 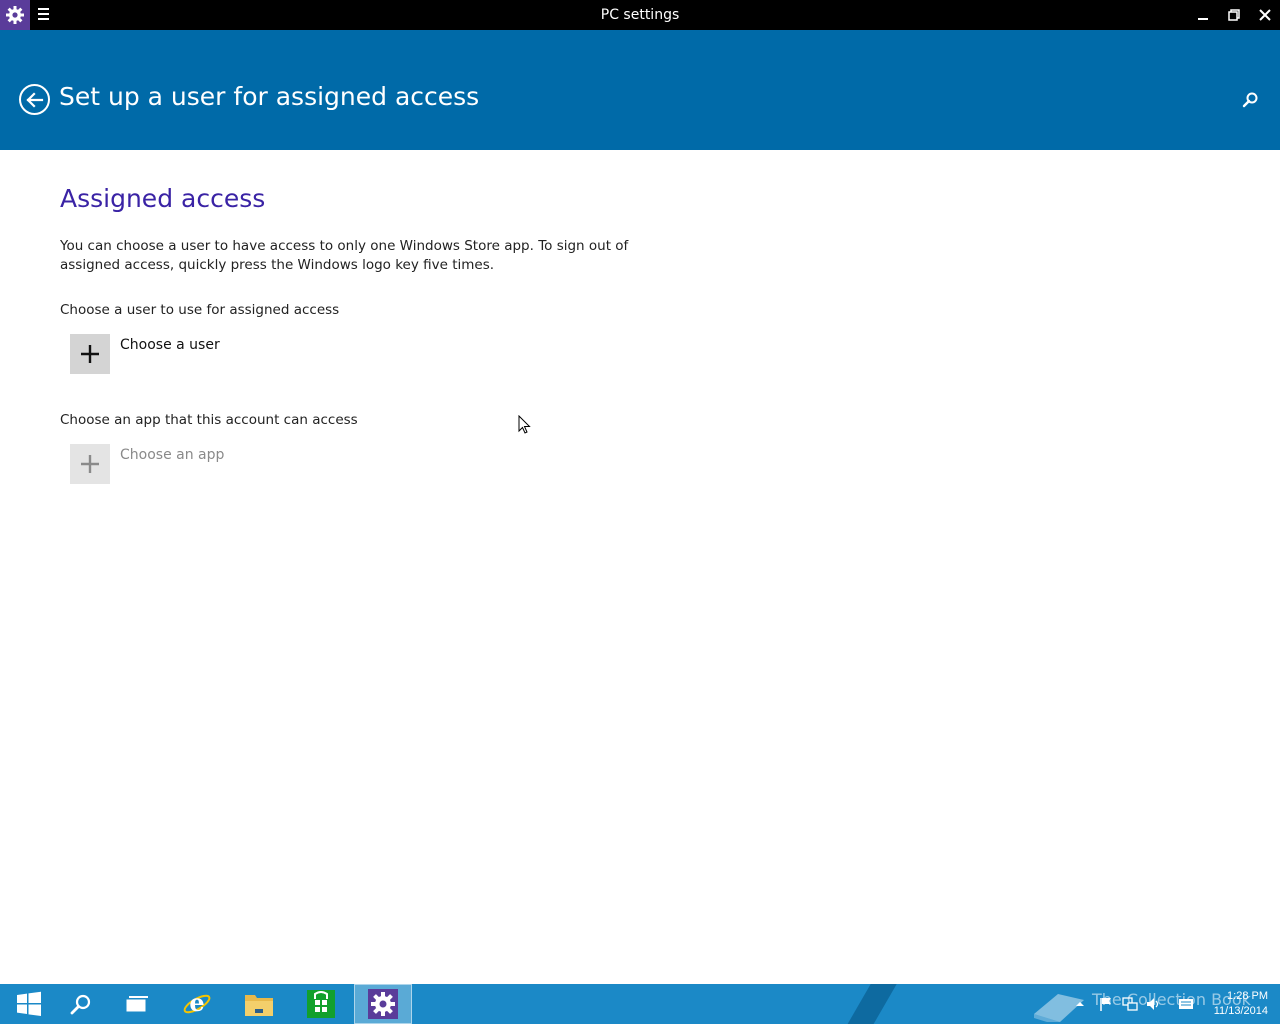 What do you see at coordinates (640, 1004) in the screenshot?
I see `taskbar: e The Collection Book 1:28 PM 11/13/2014` at bounding box center [640, 1004].